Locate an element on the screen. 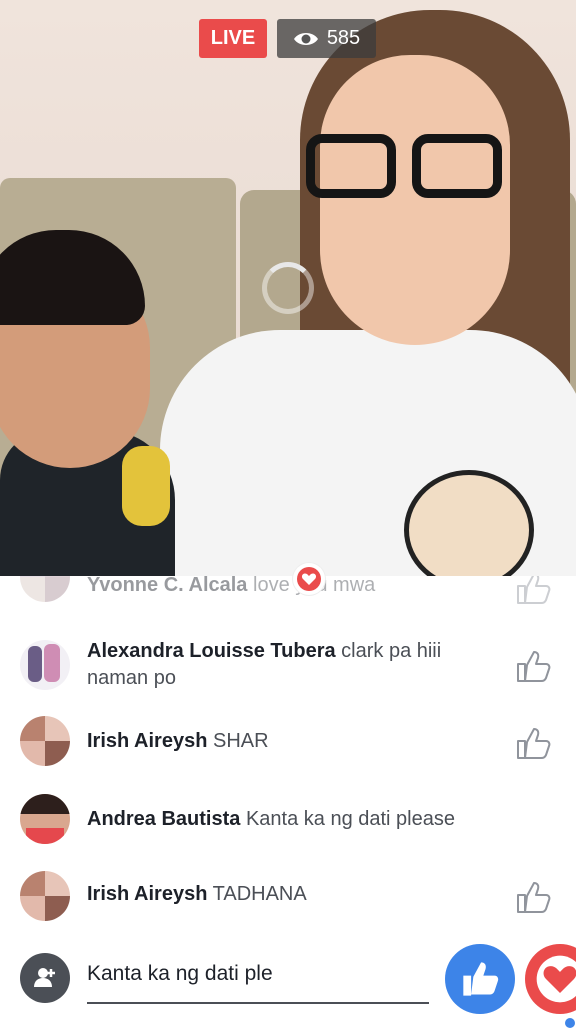  comment-text: Irish Aireysh SHAR is located at coordinates (287, 741).